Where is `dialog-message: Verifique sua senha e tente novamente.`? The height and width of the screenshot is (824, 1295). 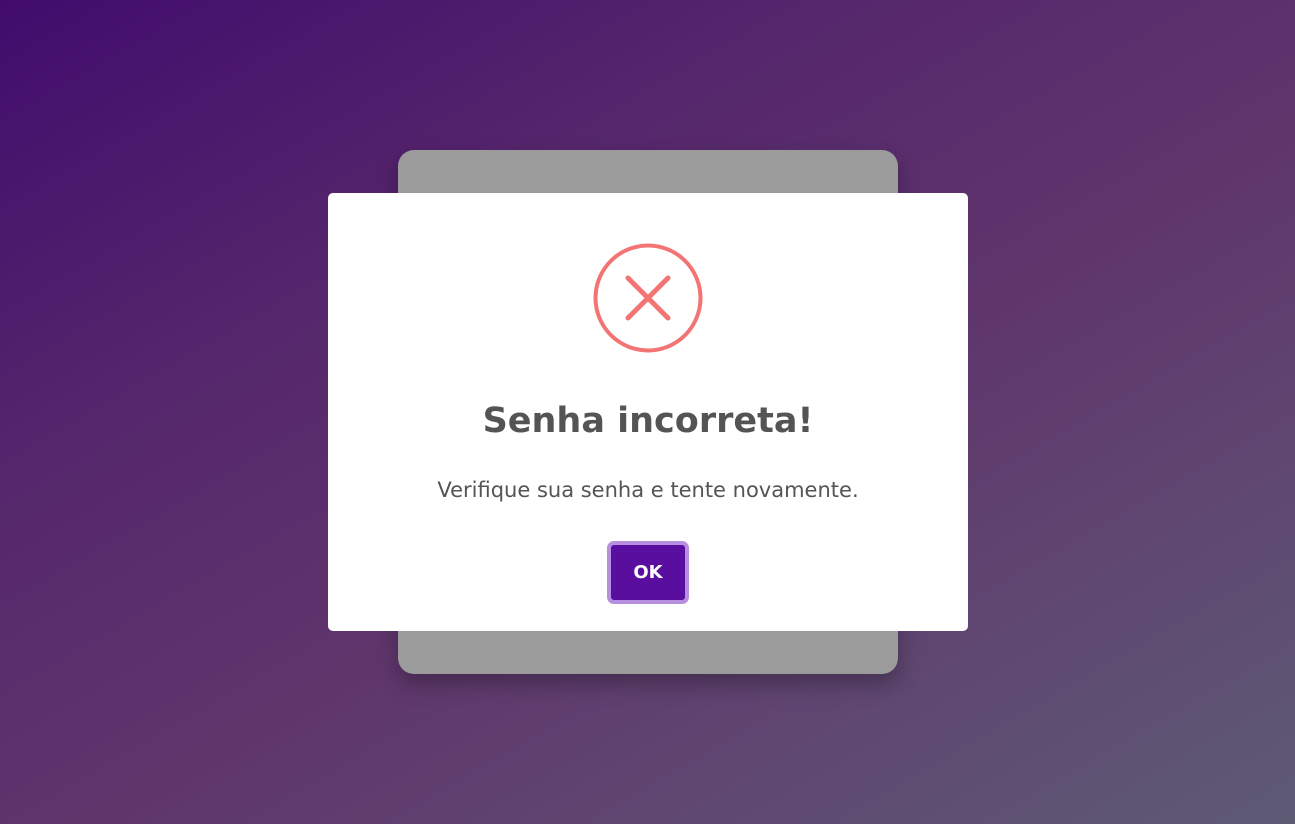 dialog-message: Verifique sua senha e tente novamente. is located at coordinates (648, 490).